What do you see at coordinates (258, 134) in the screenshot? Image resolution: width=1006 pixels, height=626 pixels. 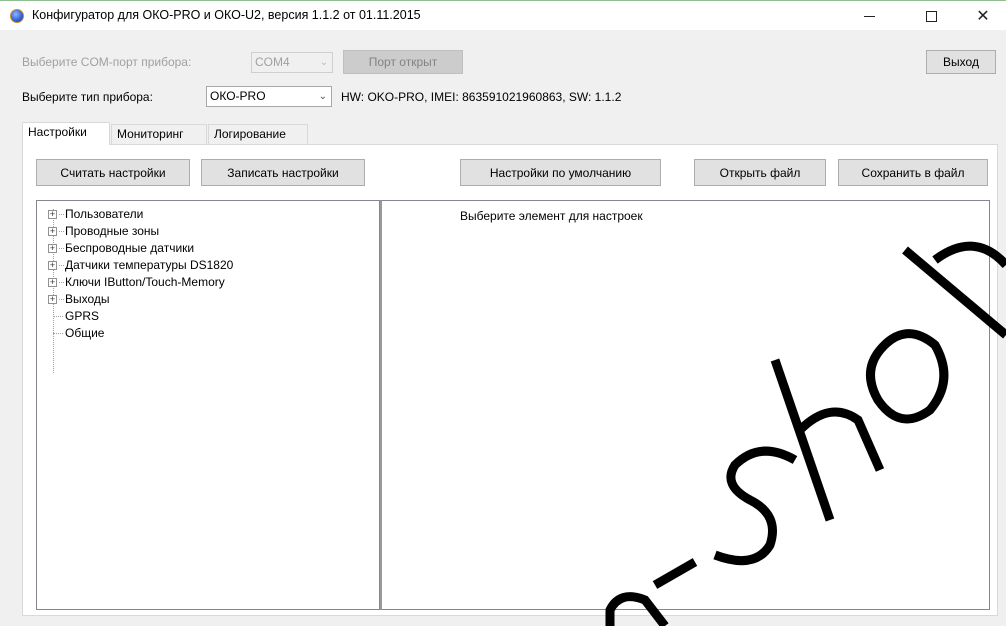 I see `tab-logging: Логирование` at bounding box center [258, 134].